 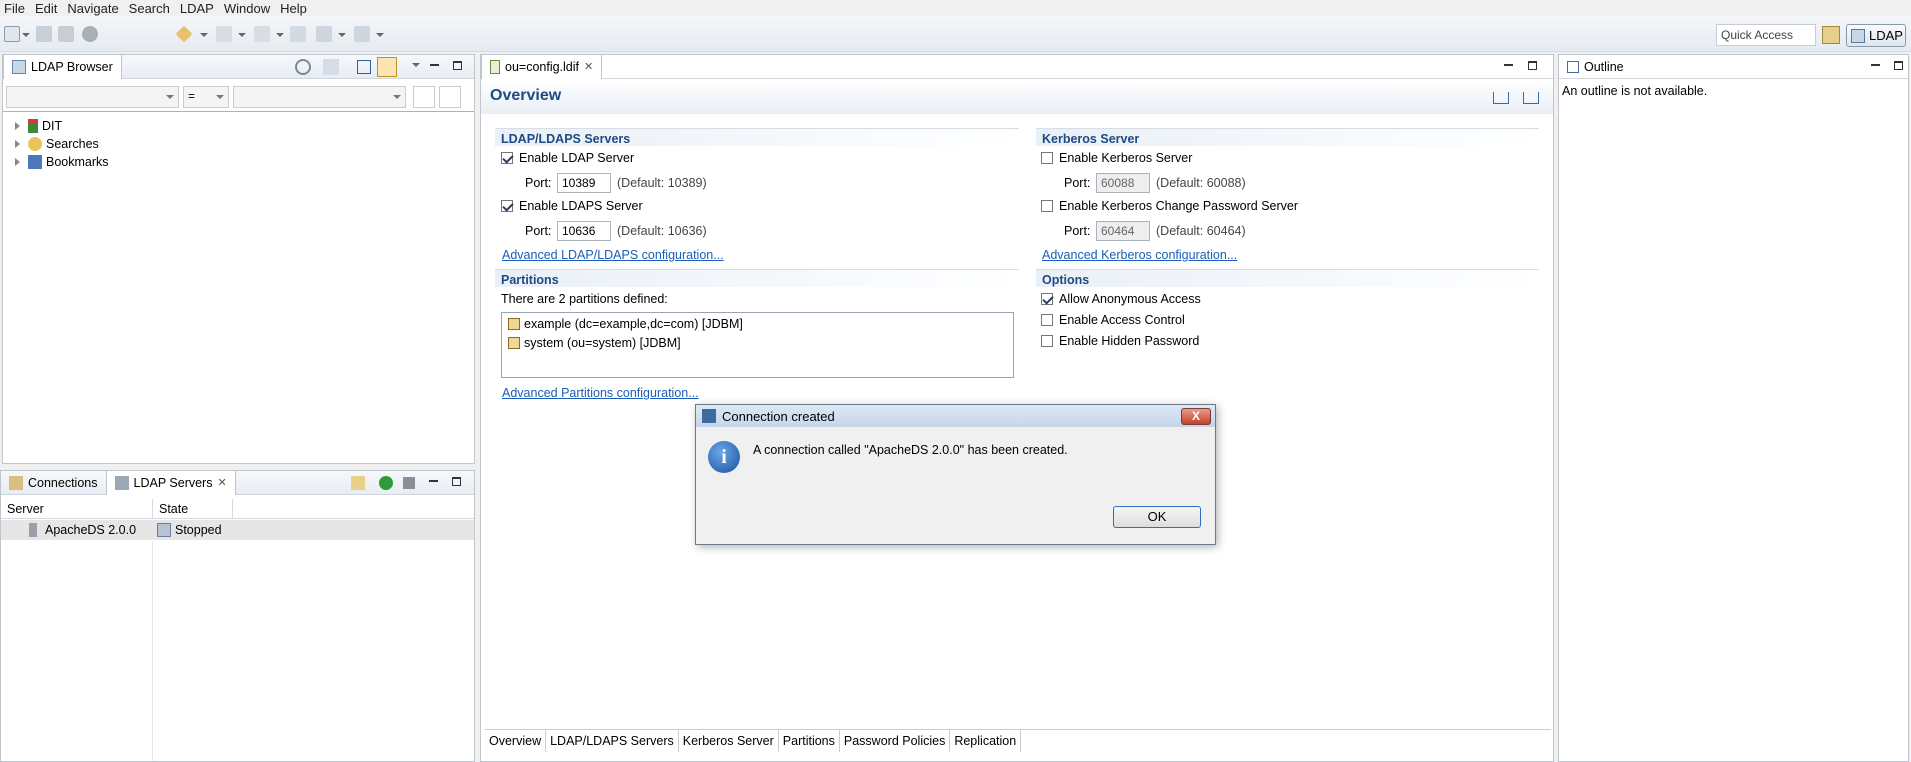 What do you see at coordinates (184, 34) in the screenshot?
I see `new-connection-icon` at bounding box center [184, 34].